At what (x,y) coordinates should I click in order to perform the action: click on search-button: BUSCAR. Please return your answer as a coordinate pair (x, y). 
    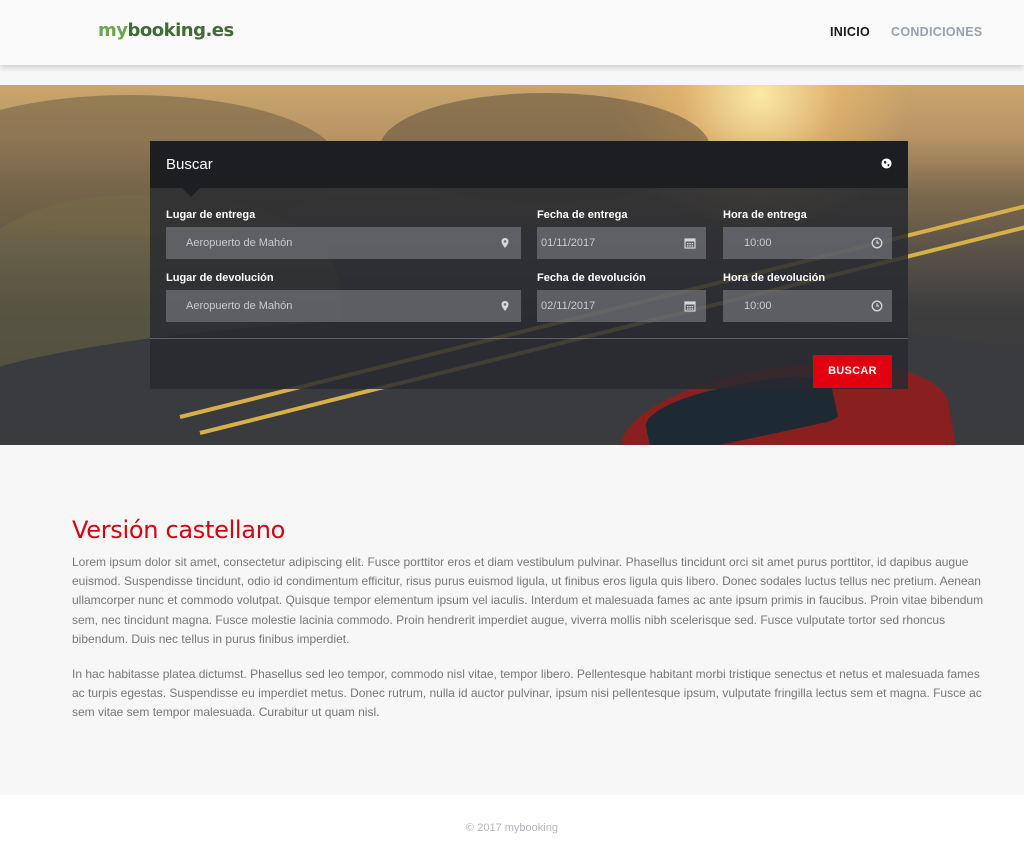
    Looking at the image, I should click on (852, 371).